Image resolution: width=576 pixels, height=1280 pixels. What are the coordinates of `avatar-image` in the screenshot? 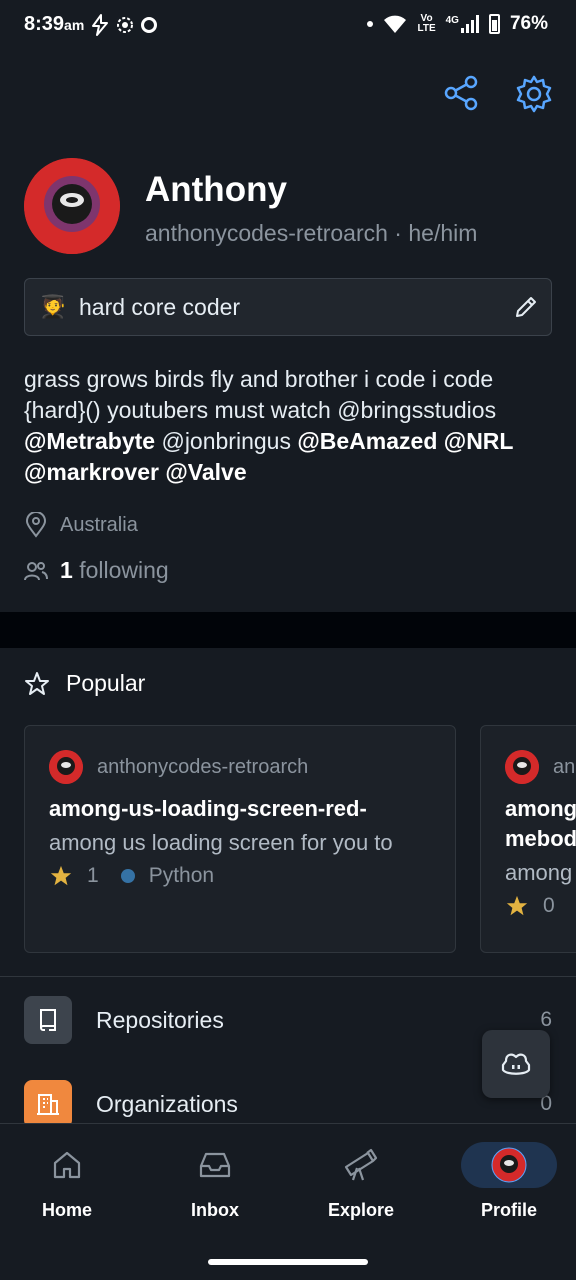 It's located at (72, 206).